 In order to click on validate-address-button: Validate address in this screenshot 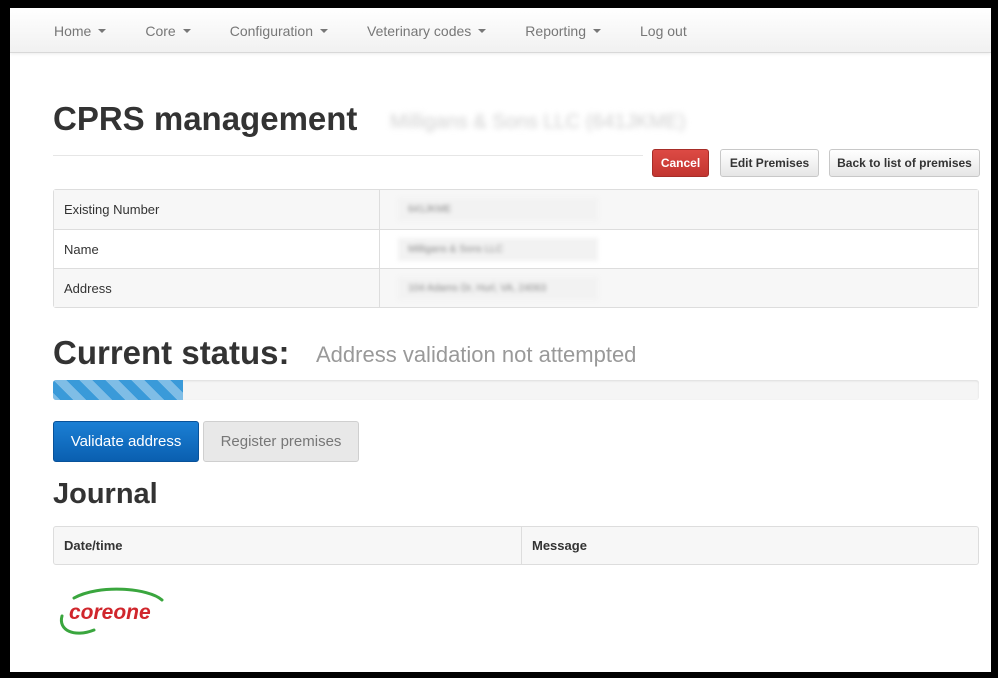, I will do `click(126, 441)`.